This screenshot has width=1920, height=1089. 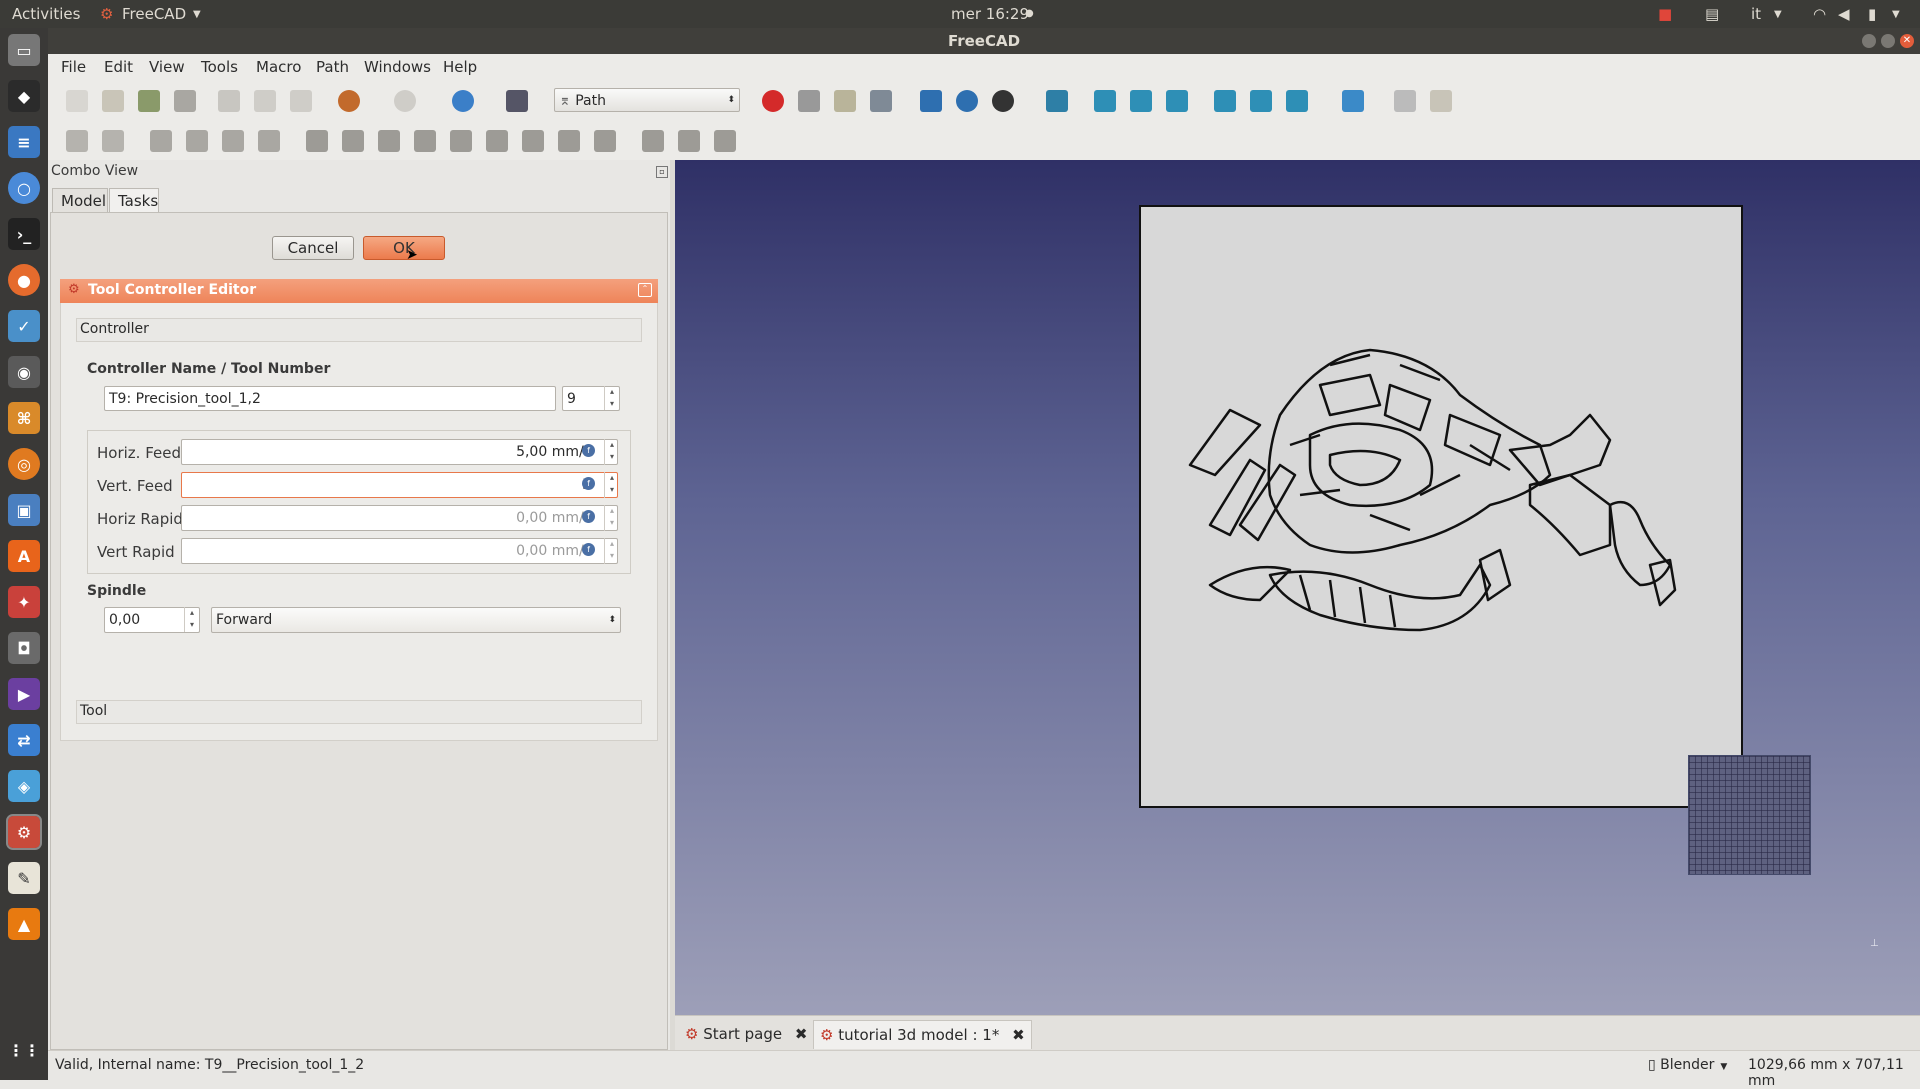 I want to click on undock-icon: ▫, so click(x=662, y=172).